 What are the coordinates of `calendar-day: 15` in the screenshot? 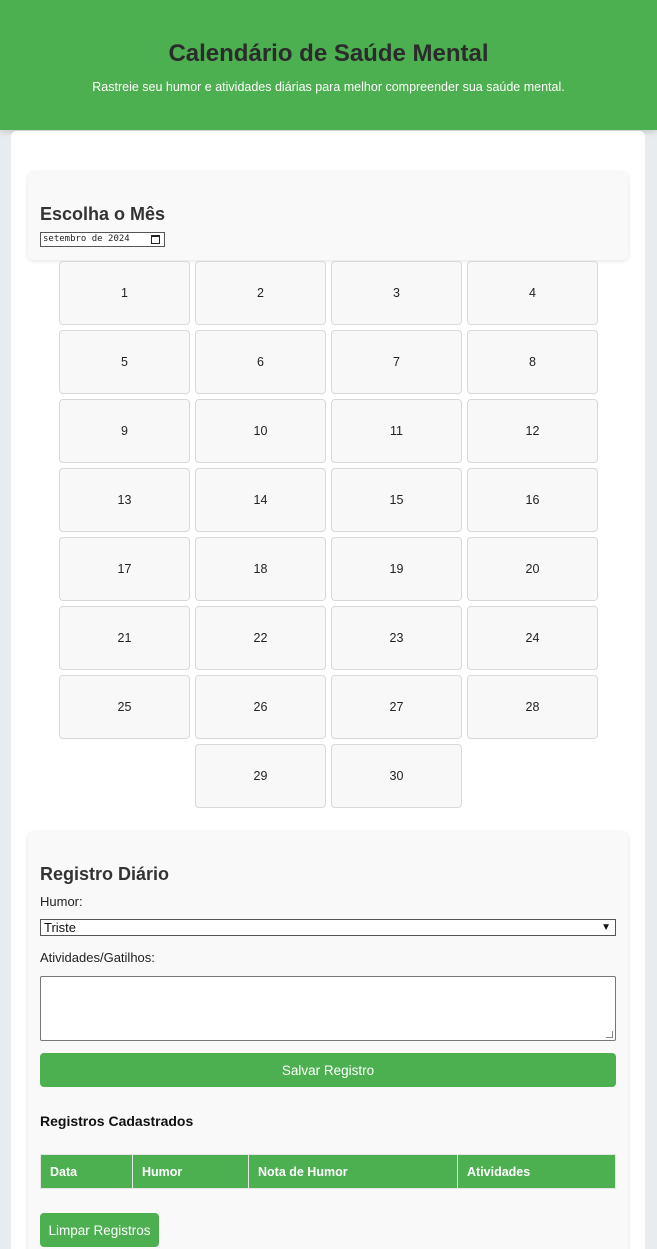 It's located at (396, 500).